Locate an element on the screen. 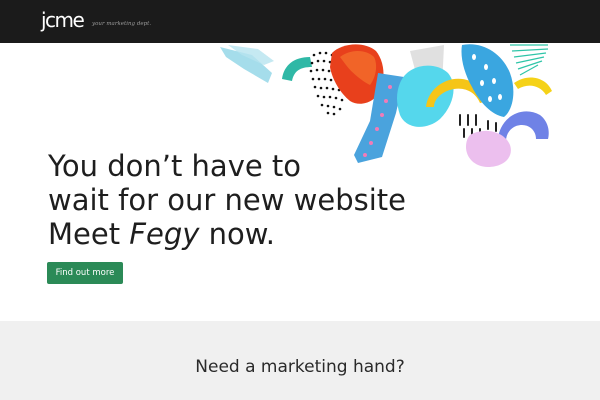 Image resolution: width=600 pixels, height=400 pixels. teal-hatched-shape is located at coordinates (529, 60).